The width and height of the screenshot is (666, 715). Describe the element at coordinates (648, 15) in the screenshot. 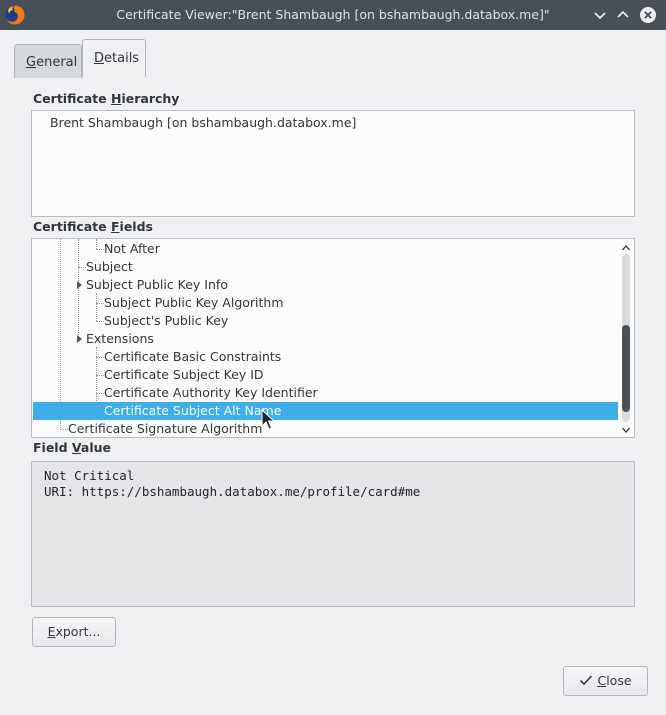

I see `close-icon` at that location.